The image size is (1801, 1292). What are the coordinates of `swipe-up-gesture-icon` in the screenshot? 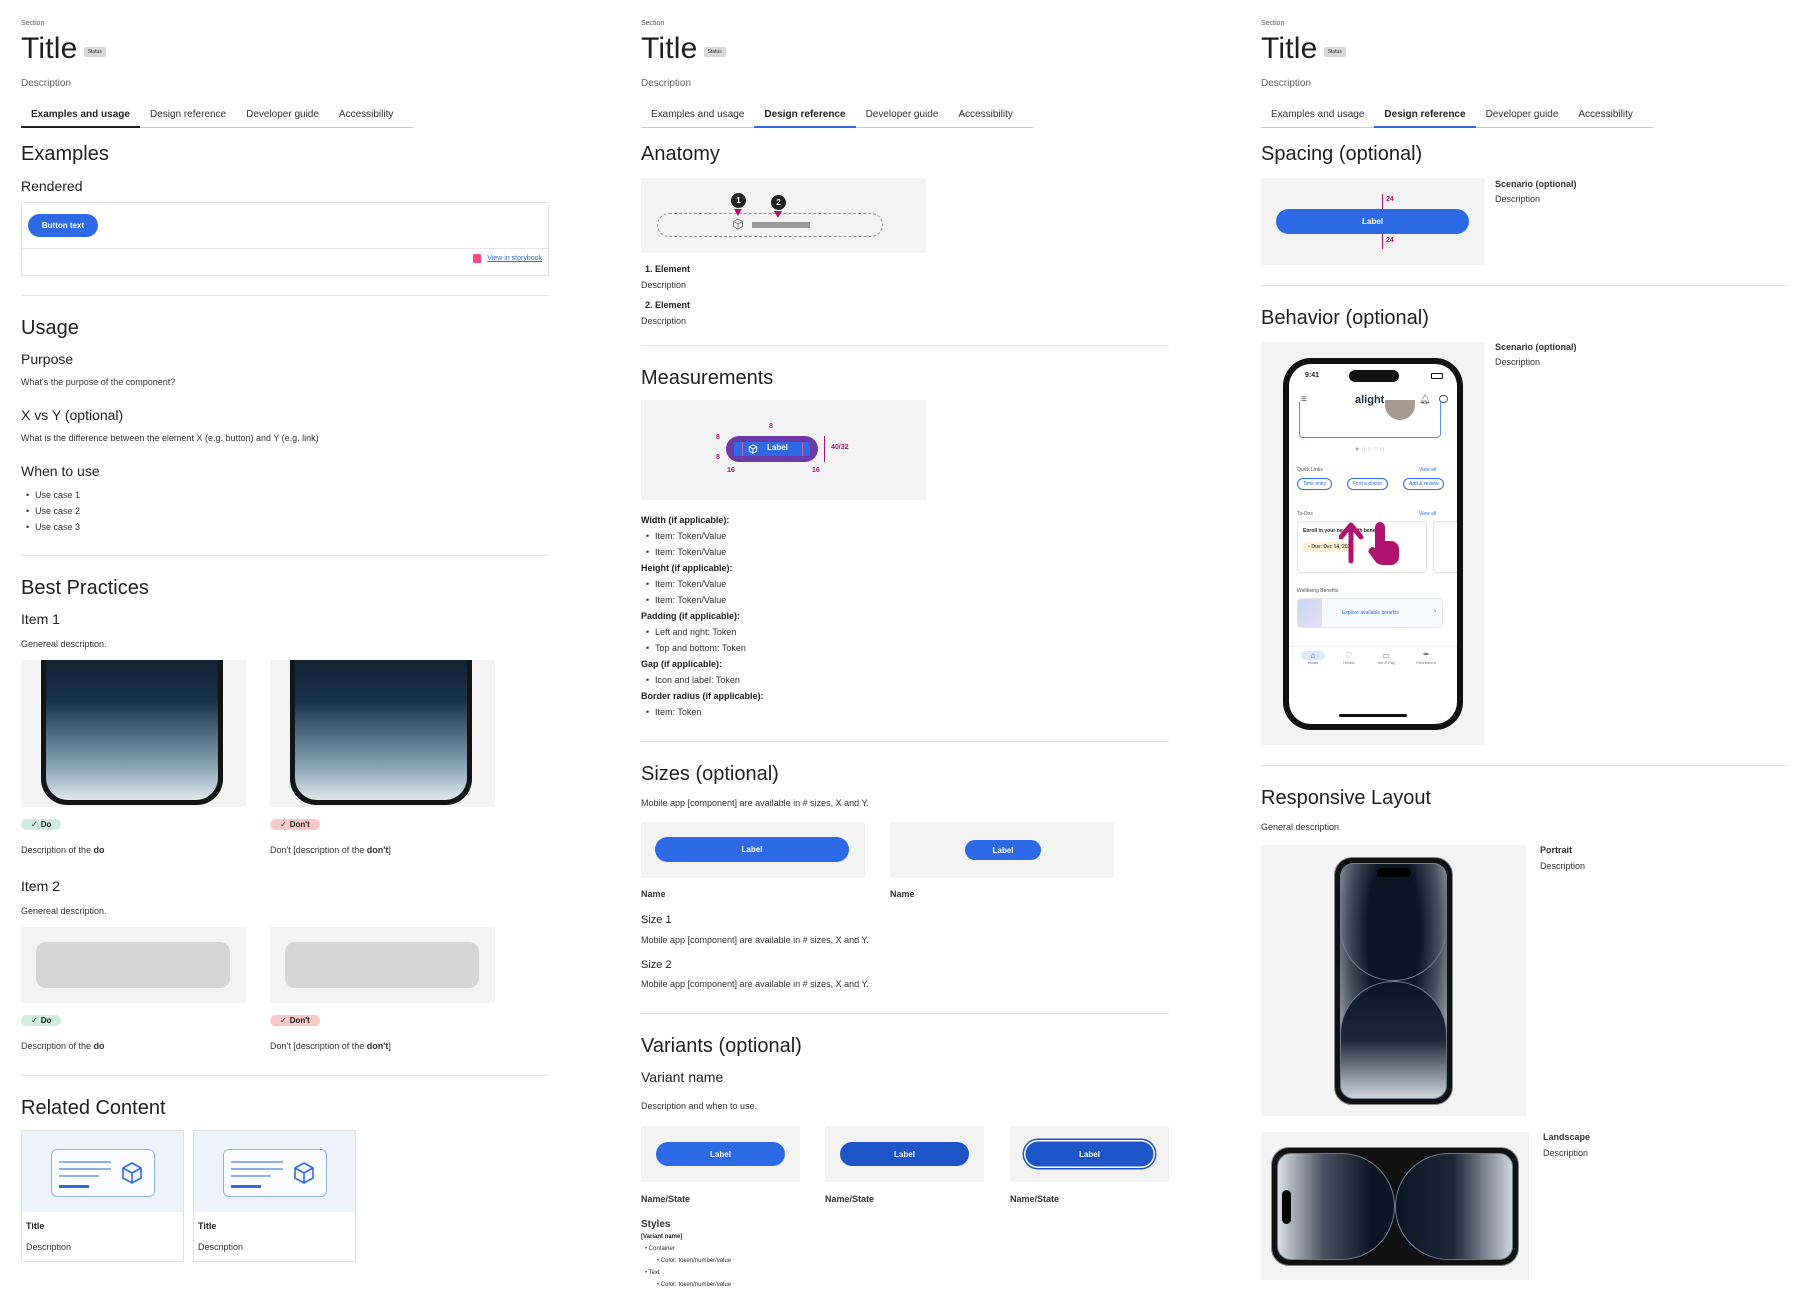 It's located at (1369, 543).